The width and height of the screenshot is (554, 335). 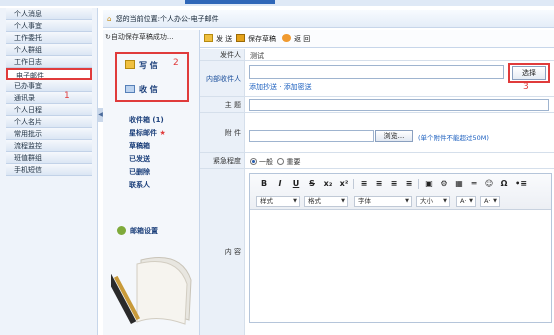 I want to click on subject-row: 主 题, so click(x=377, y=105).